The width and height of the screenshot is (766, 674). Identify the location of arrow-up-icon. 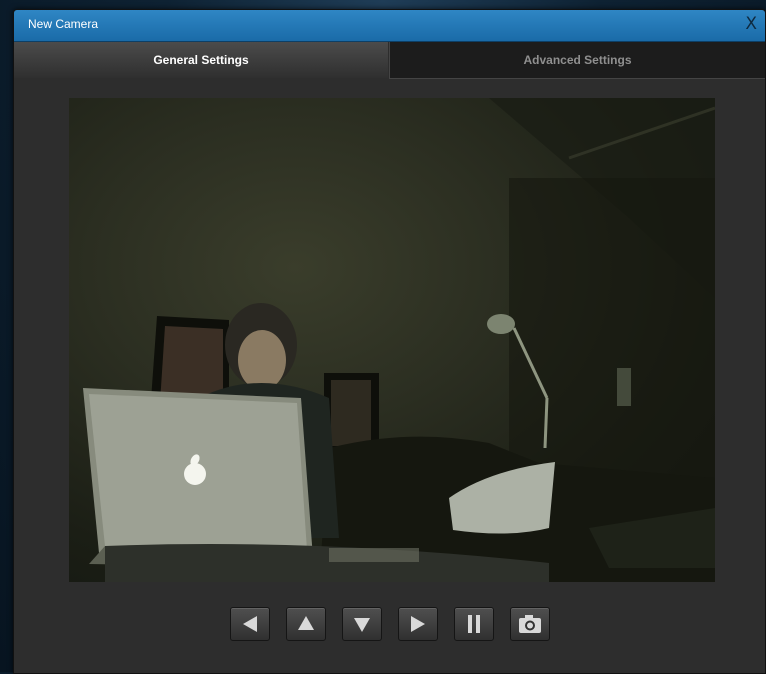
(305, 623).